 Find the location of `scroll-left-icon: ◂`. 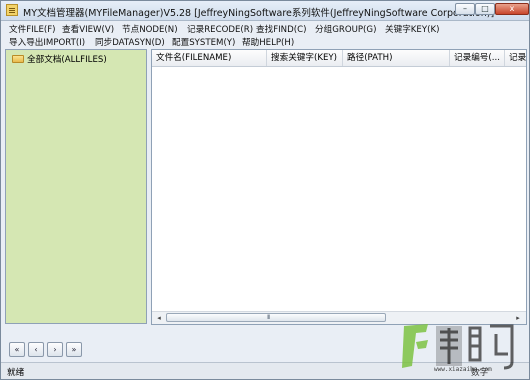

scroll-left-icon: ◂ is located at coordinates (159, 318).